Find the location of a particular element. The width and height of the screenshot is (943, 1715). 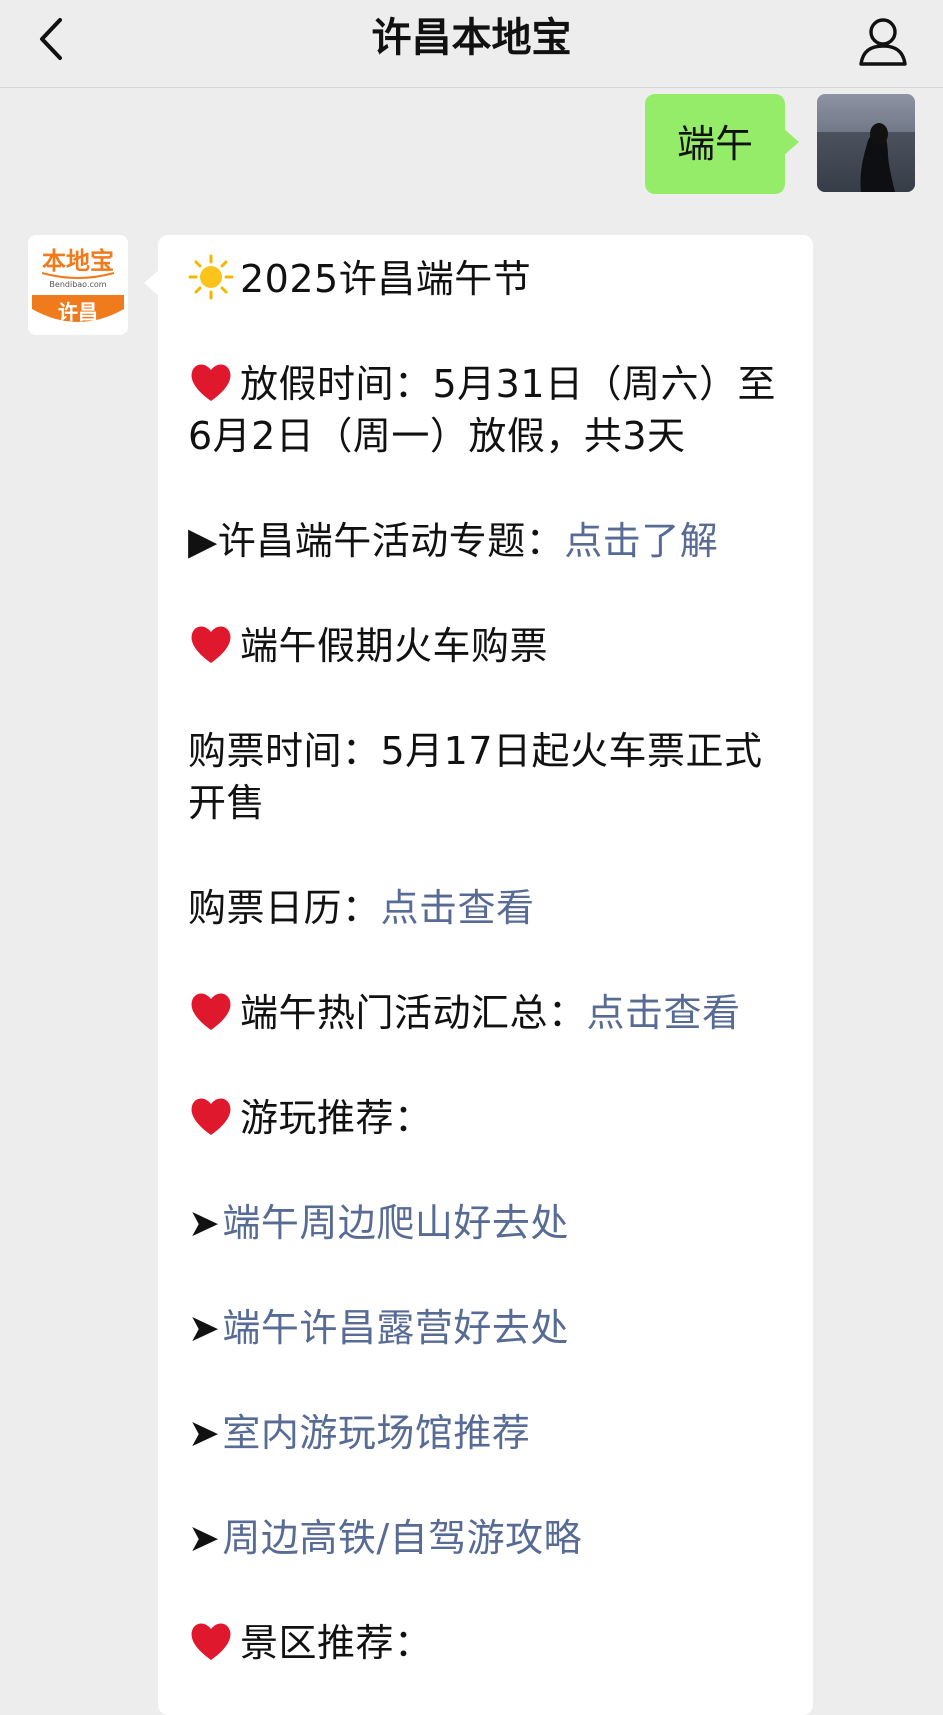

message-line-rec4: ➤周边高铁/自驾游攻略 is located at coordinates (485, 1538).